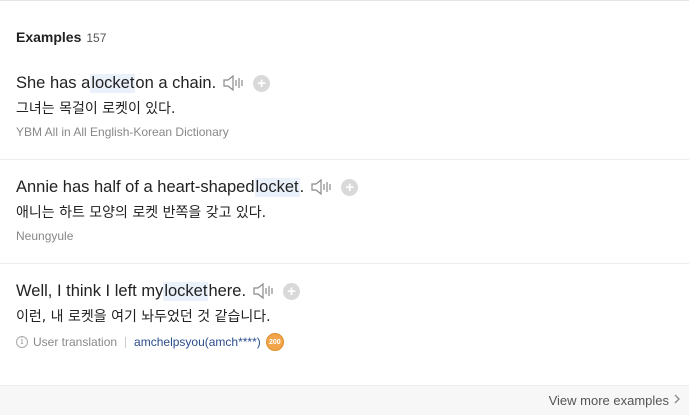 The width and height of the screenshot is (689, 415). Describe the element at coordinates (75, 342) in the screenshot. I see `user-translation-label: User translation` at that location.